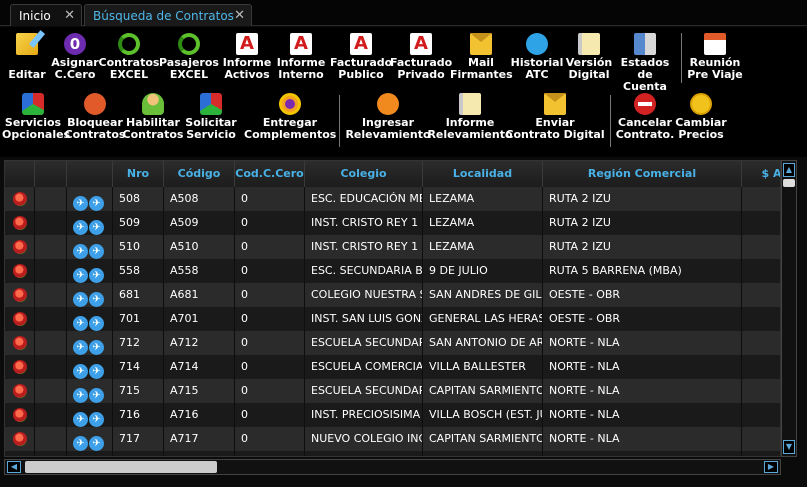 The height and width of the screenshot is (487, 807). I want to click on toolbar-button: Estados de Cuenta, so click(645, 63).